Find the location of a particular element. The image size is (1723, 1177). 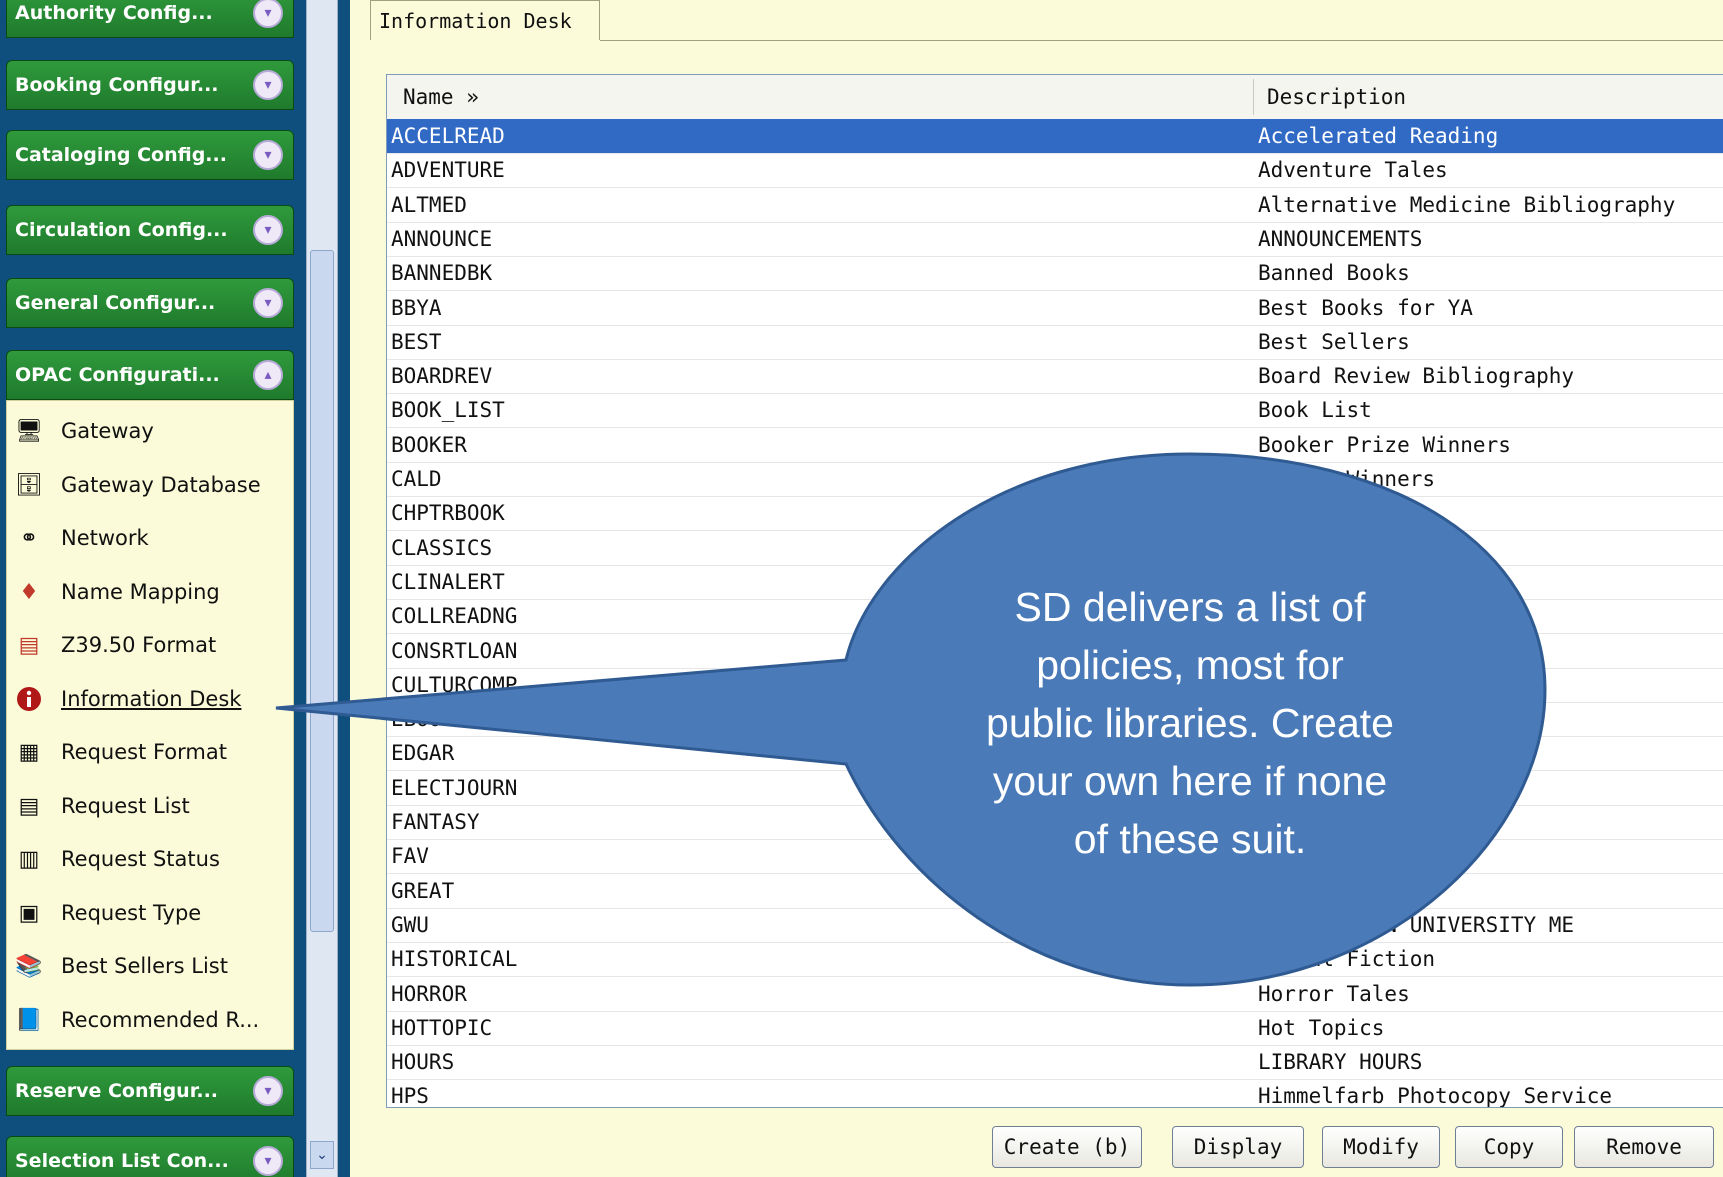

sidebar-item-gateway-database: 🗄 Gateway Database is located at coordinates (151, 485).